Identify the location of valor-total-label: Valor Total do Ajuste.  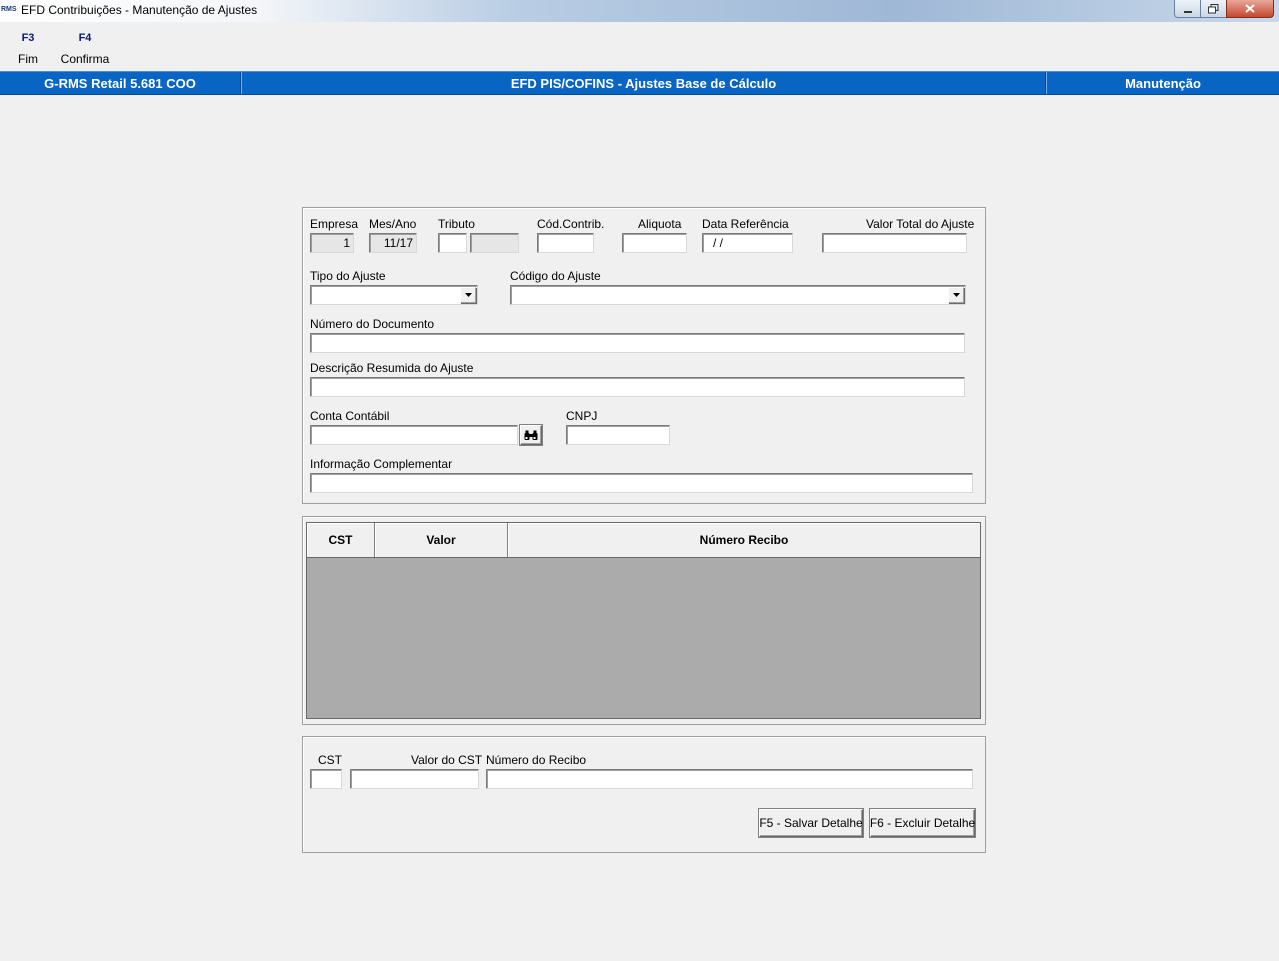
(920, 224).